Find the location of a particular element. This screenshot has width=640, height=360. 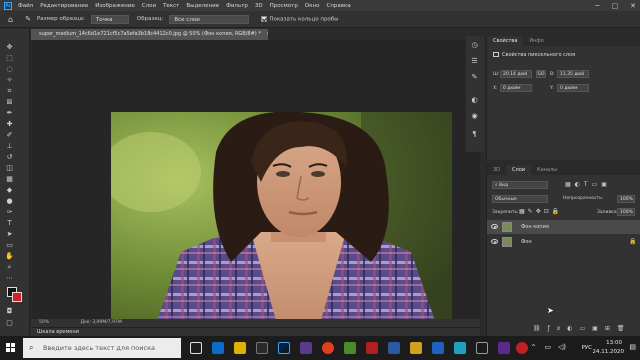

hand-tool-icon: ✋ is located at coordinates (9, 256).